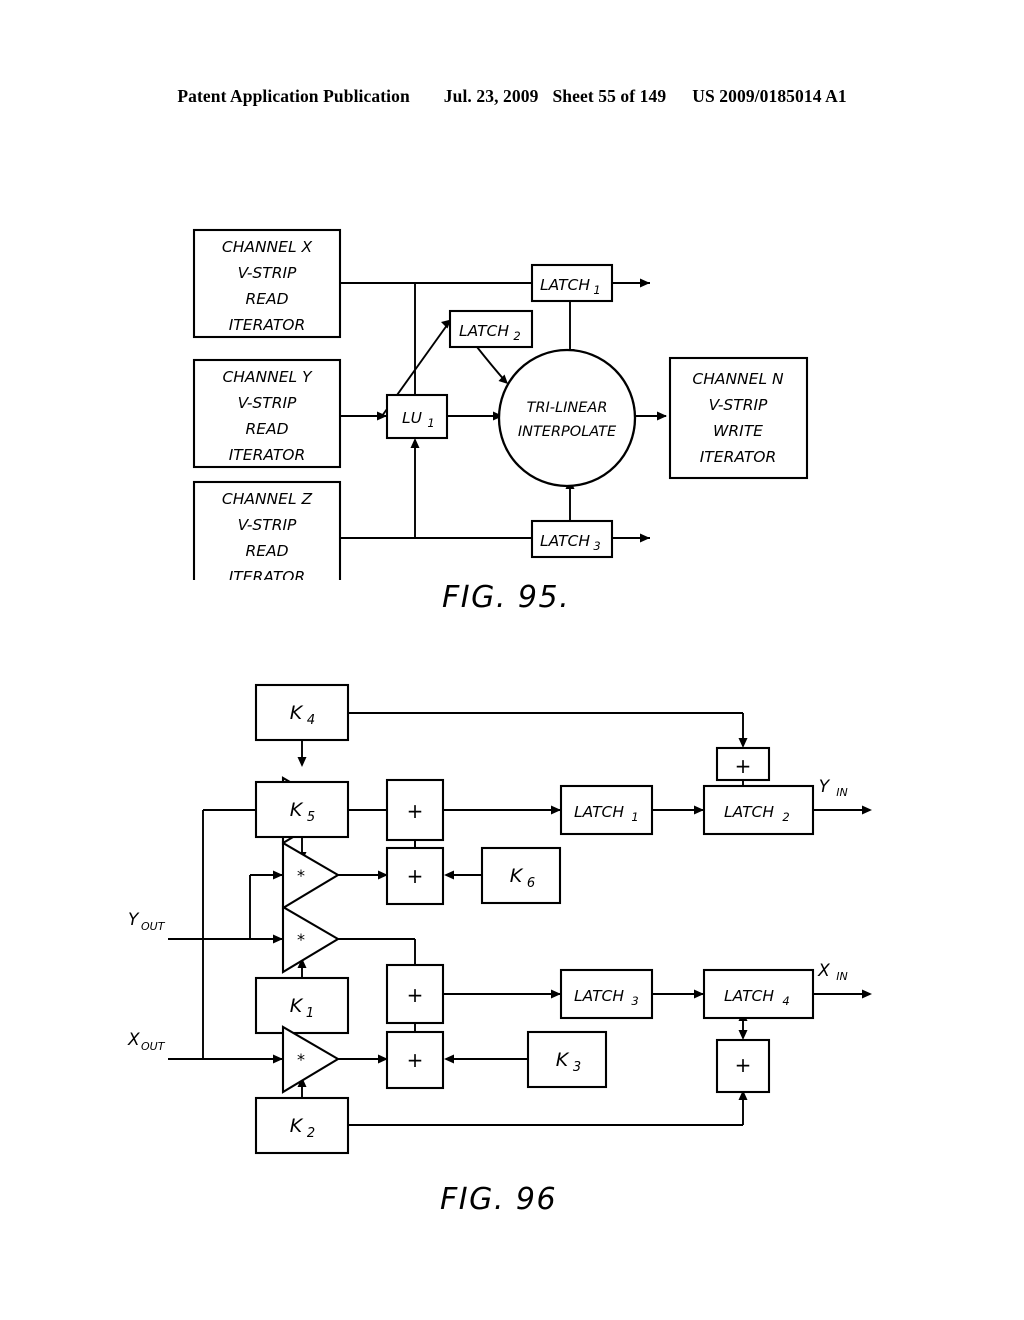 The height and width of the screenshot is (1320, 1024). What do you see at coordinates (499, 1199) in the screenshot?
I see `figure-96-caption: FIG. 96` at bounding box center [499, 1199].